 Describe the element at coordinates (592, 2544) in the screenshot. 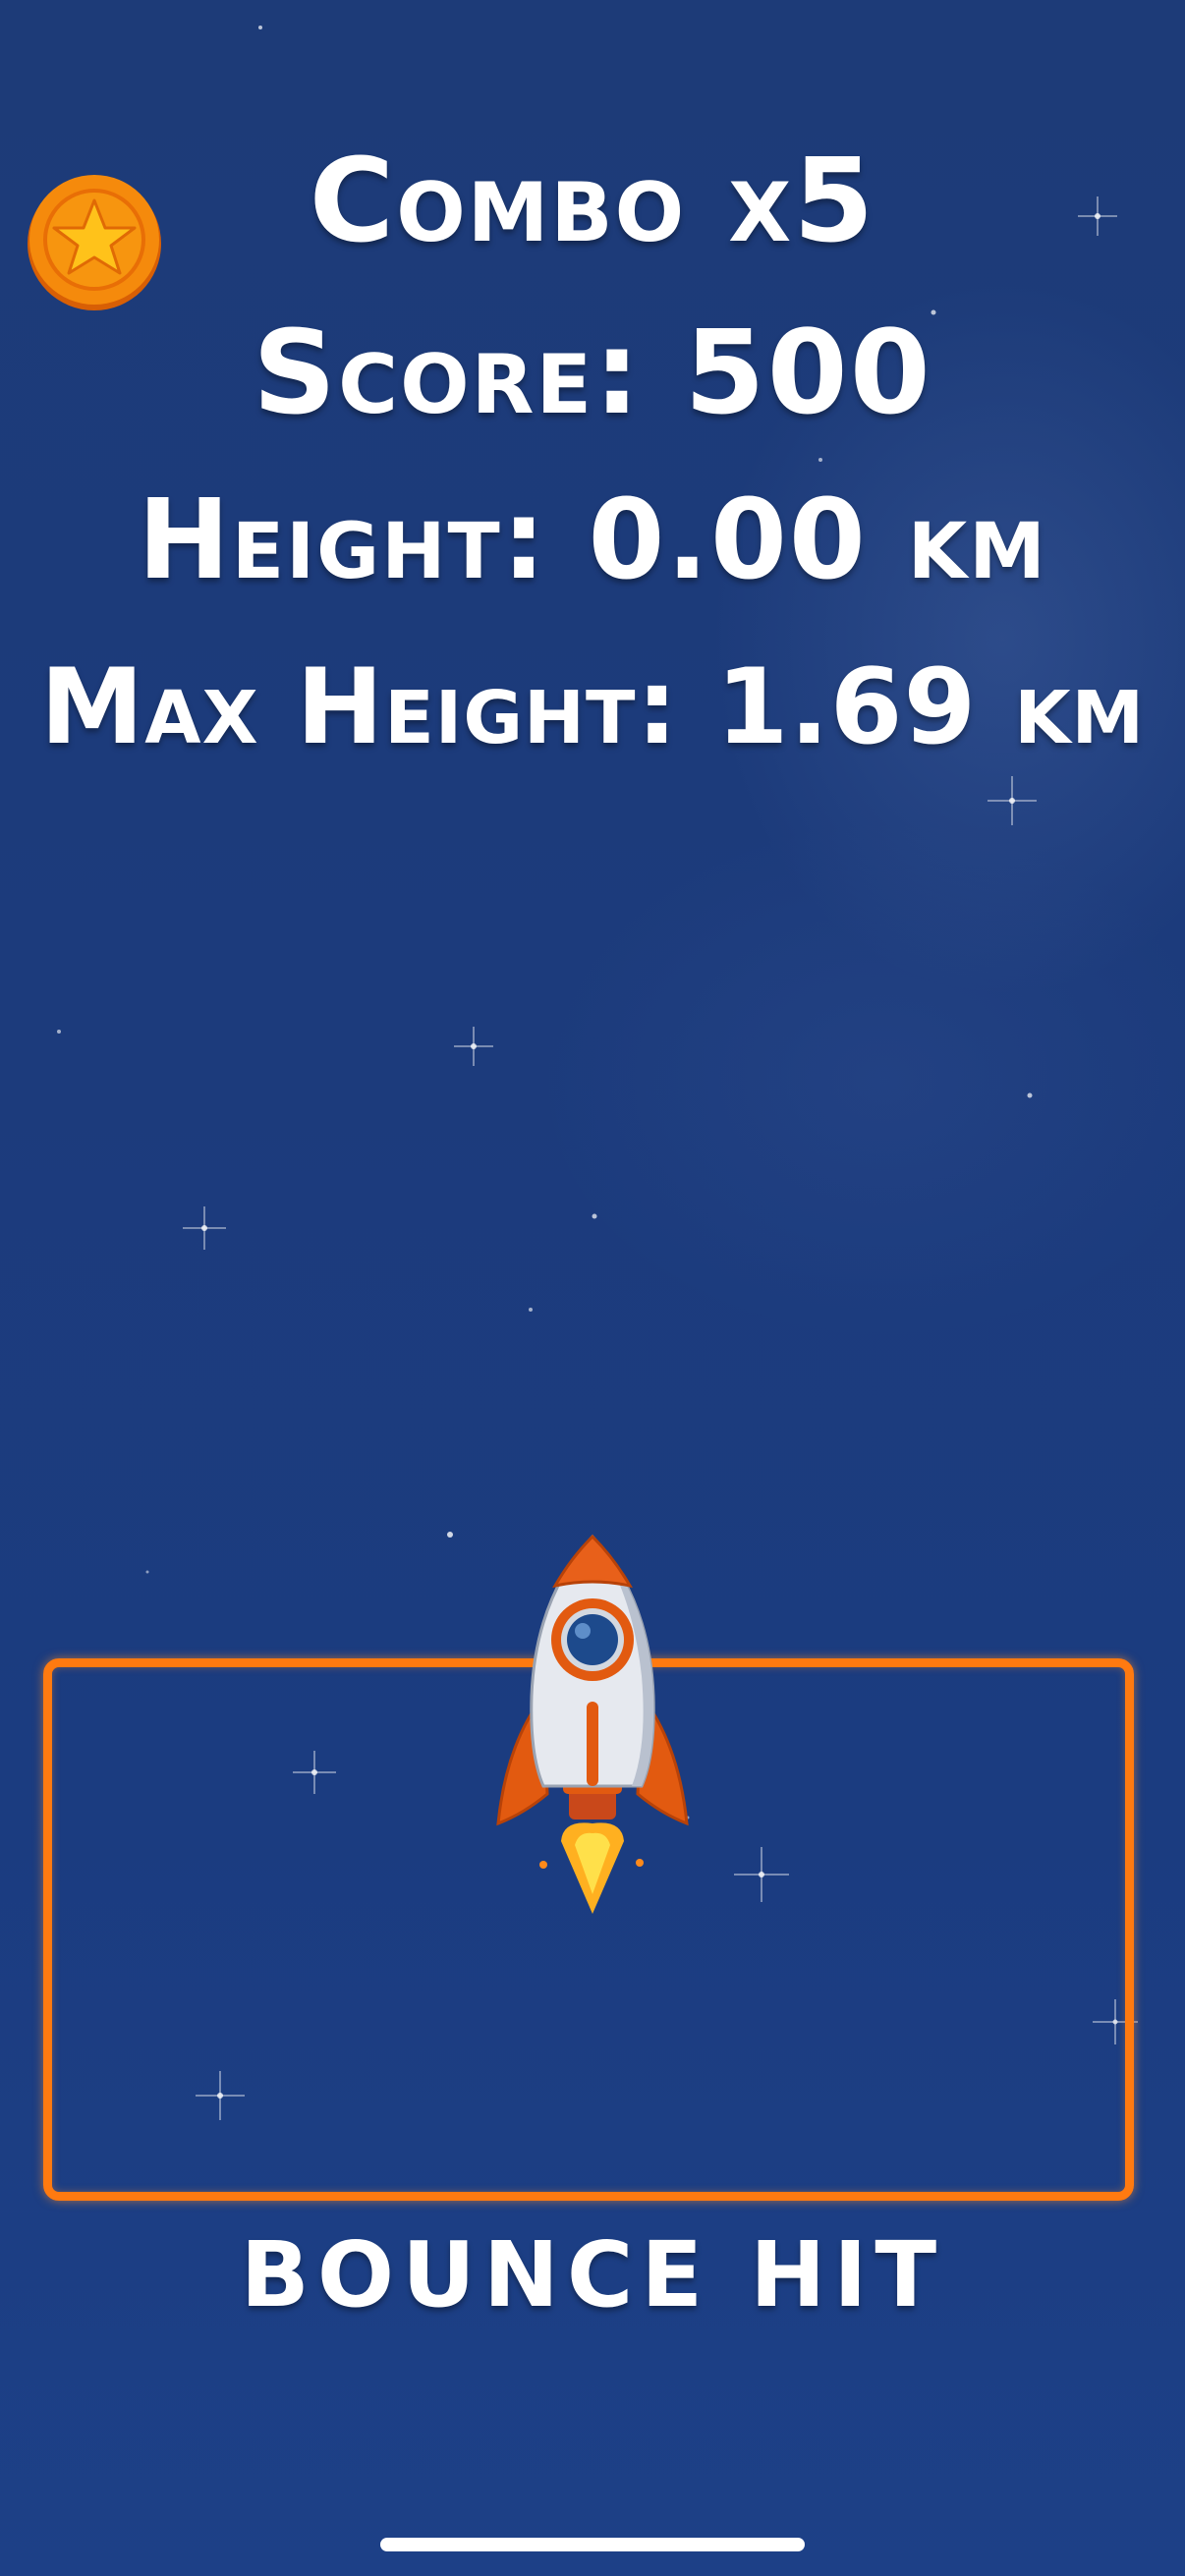

I see `home-indicator` at that location.